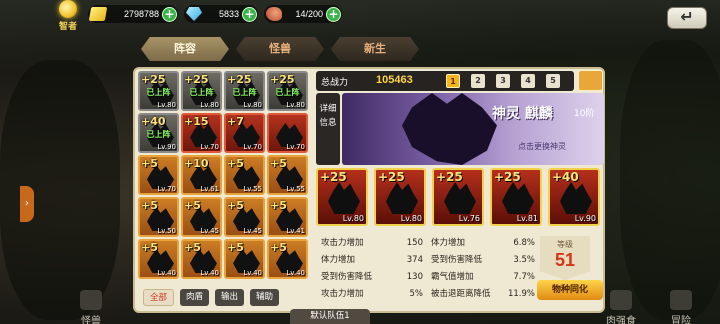 Image resolution: width=720 pixels, height=324 pixels. I want to click on sage-button: 智者, so click(68, 16).